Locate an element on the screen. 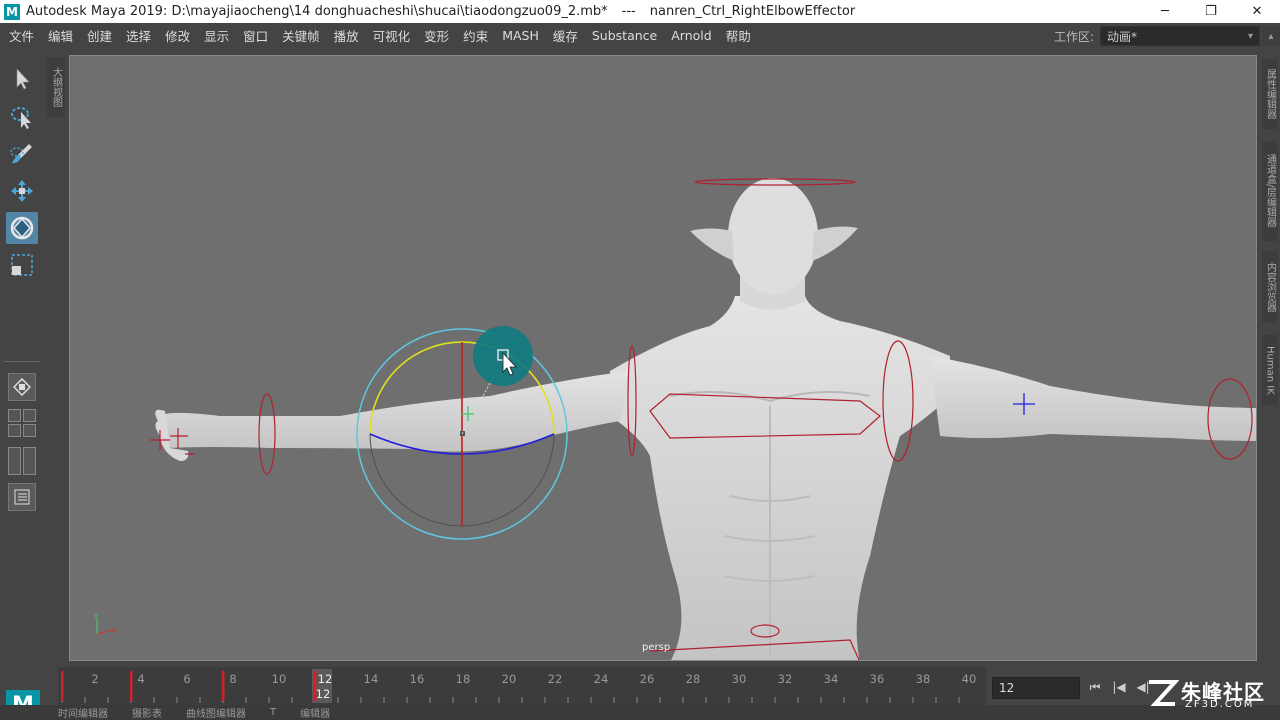  minimize-button: ─ is located at coordinates (1165, 11).